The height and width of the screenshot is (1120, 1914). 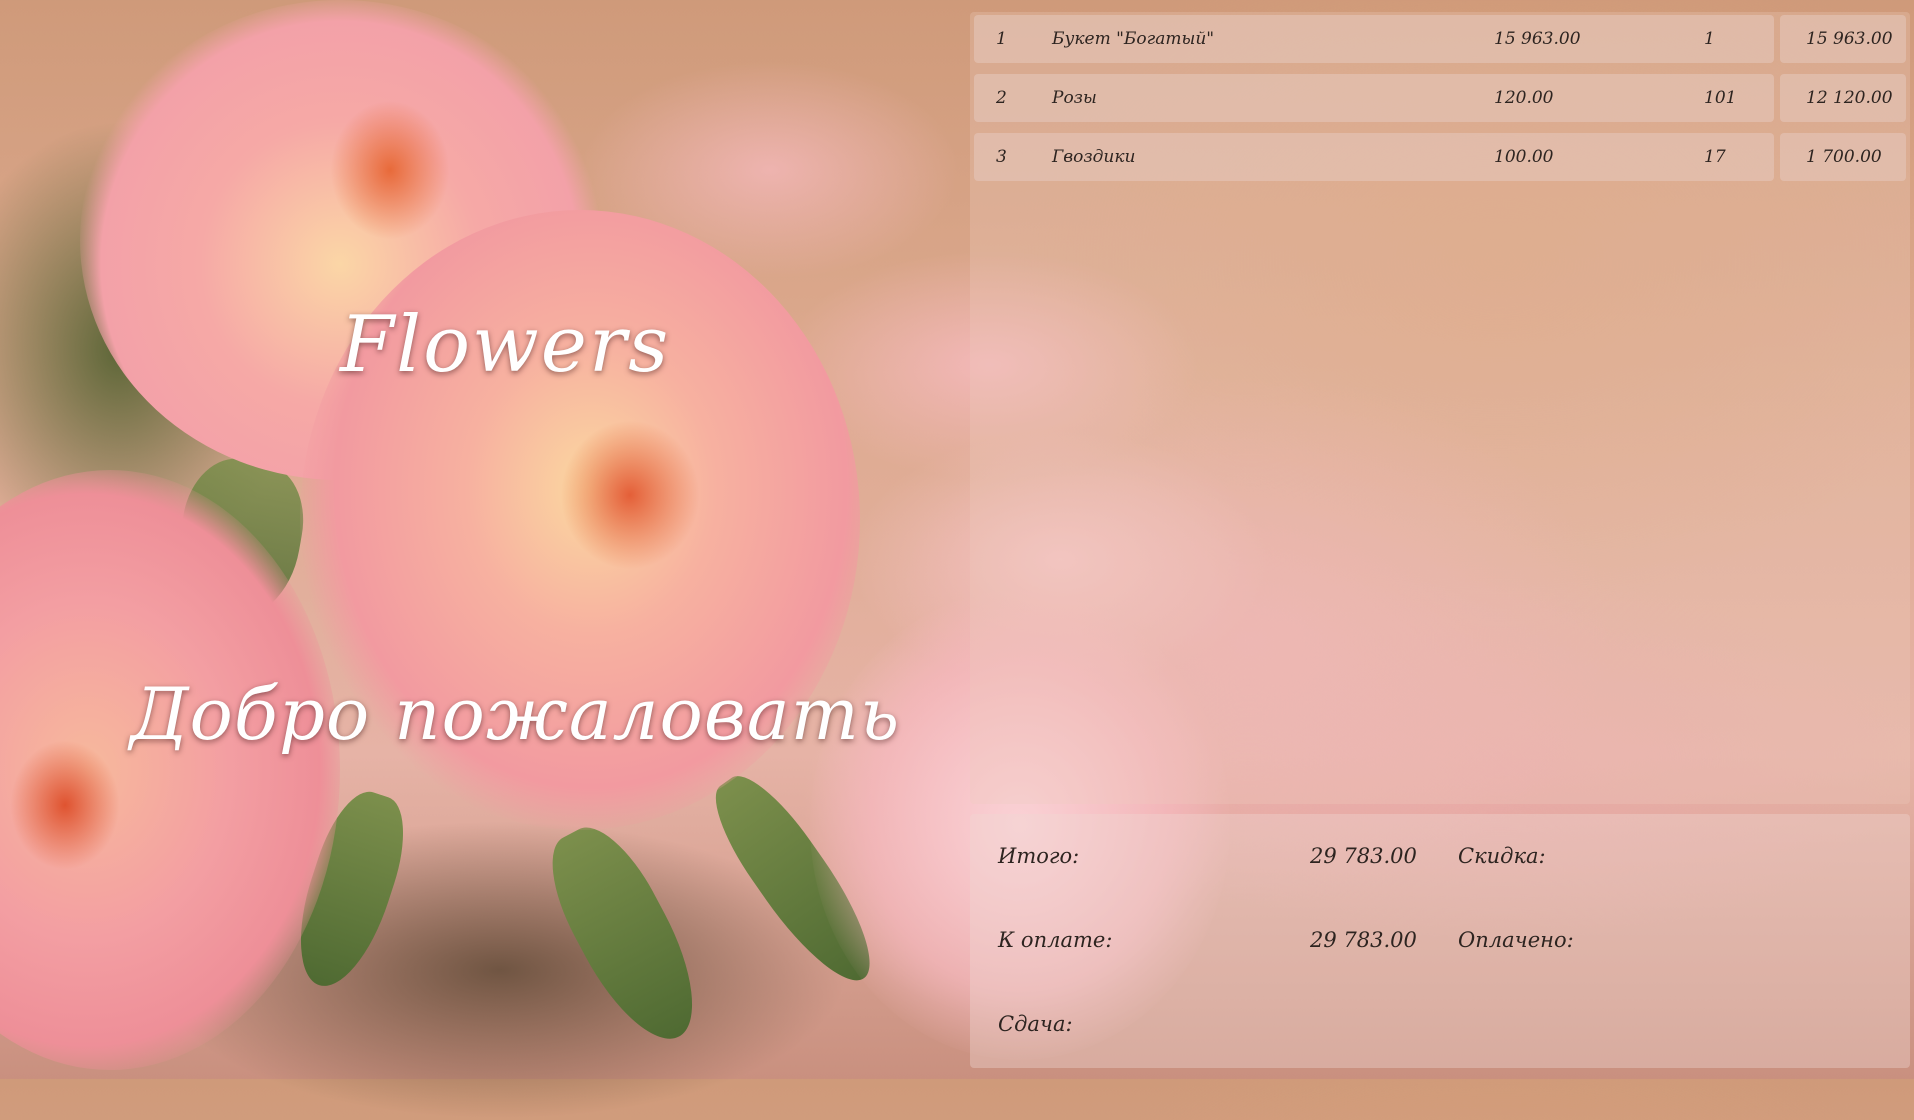 I want to click on row-number: 3, so click(x=1001, y=157).